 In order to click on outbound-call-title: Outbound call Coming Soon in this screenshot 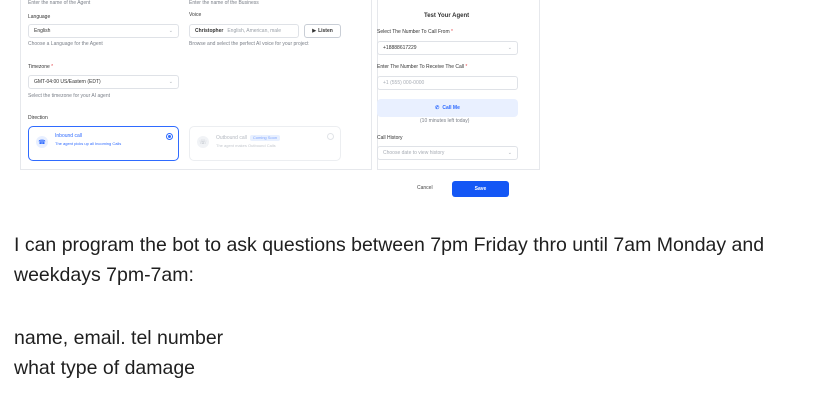, I will do `click(248, 138)`.